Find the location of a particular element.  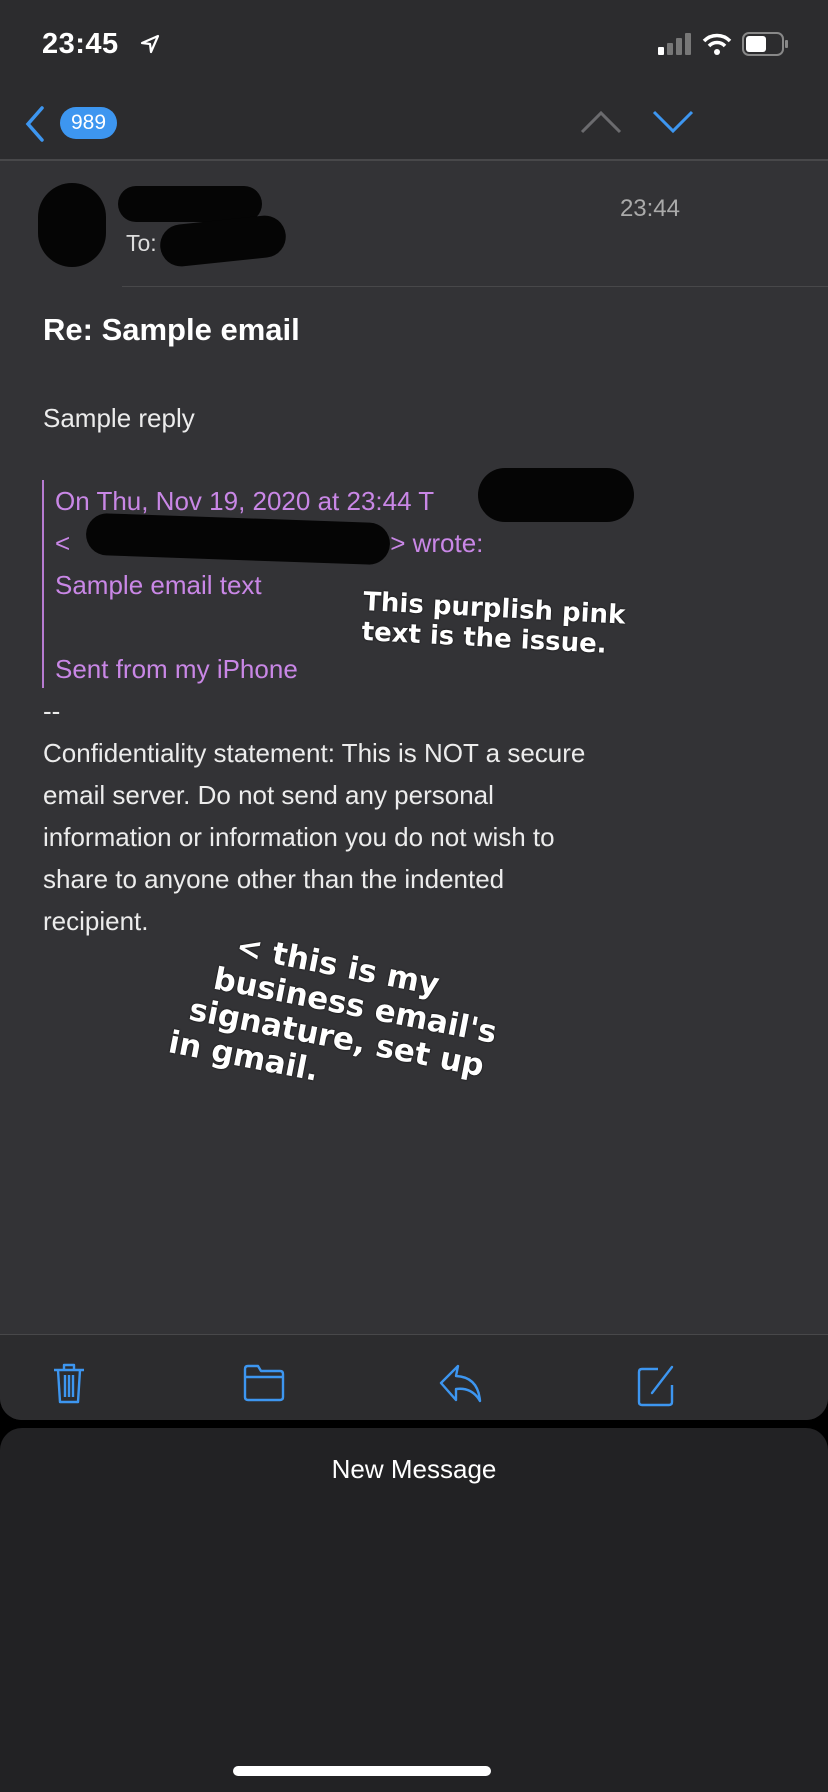

message-time: 23:44 is located at coordinates (649, 208).